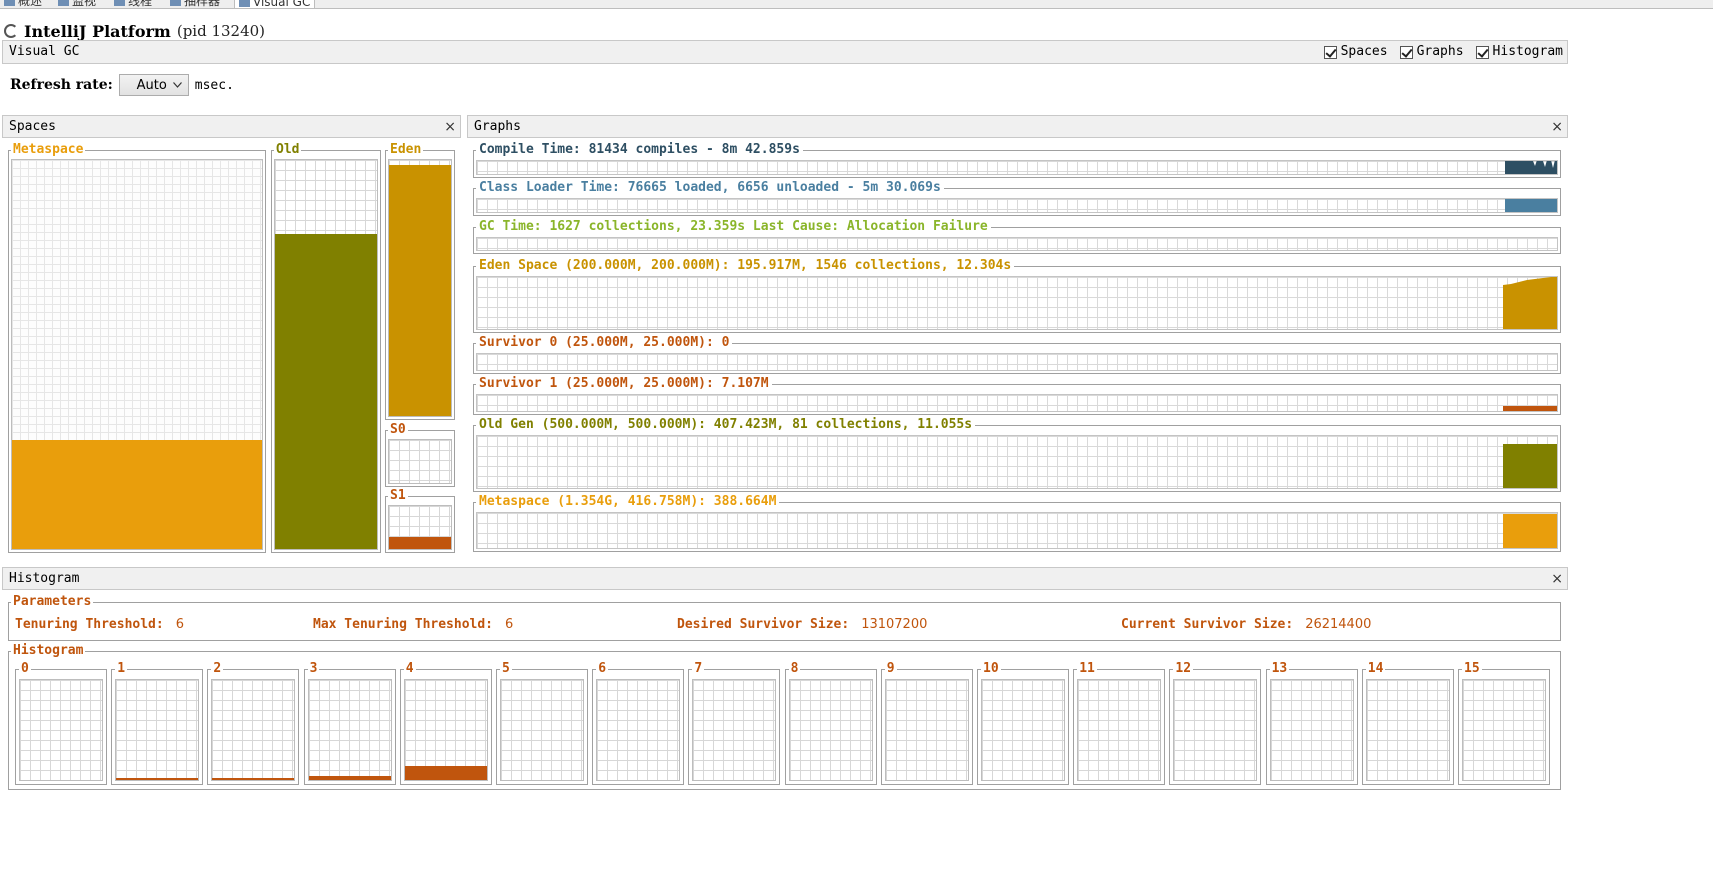 The image size is (1713, 879). I want to click on tab-overview: 概述, so click(23, 4).